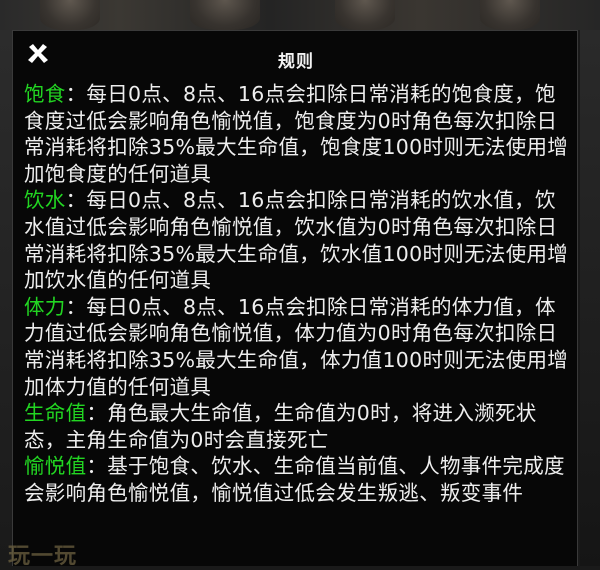  Describe the element at coordinates (45, 200) in the screenshot. I see `rule-term: 饮水` at that location.